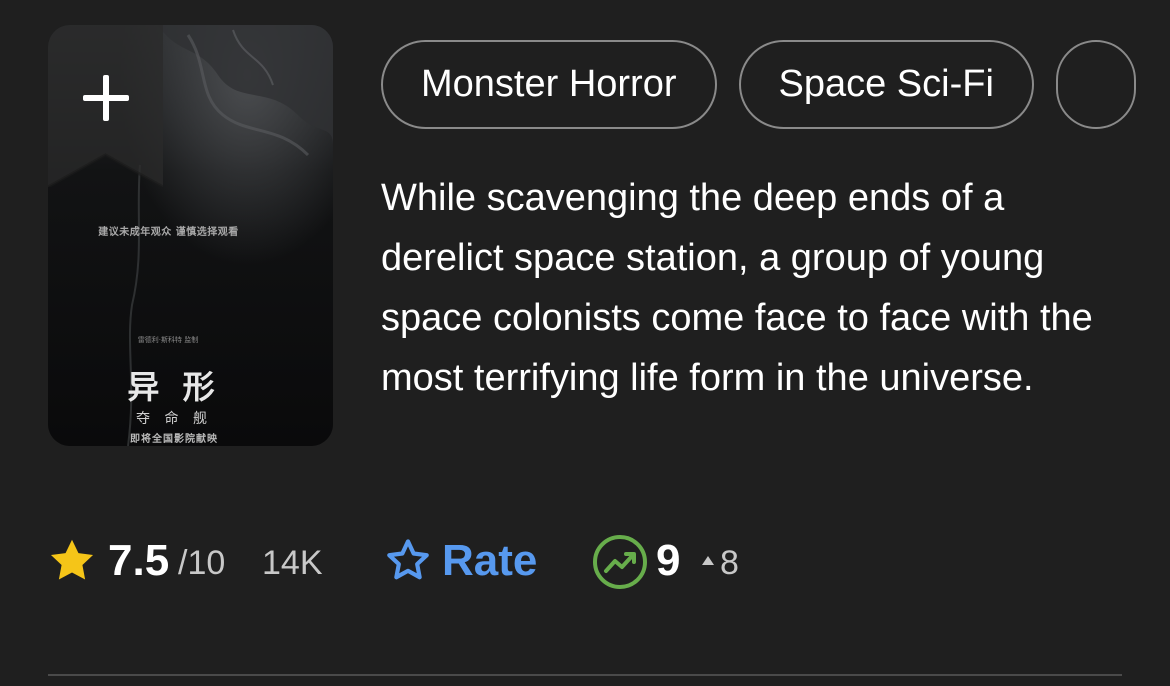 This screenshot has width=1170, height=686. Describe the element at coordinates (174, 419) in the screenshot. I see `poster-subtitle: 夺 命 舰` at that location.